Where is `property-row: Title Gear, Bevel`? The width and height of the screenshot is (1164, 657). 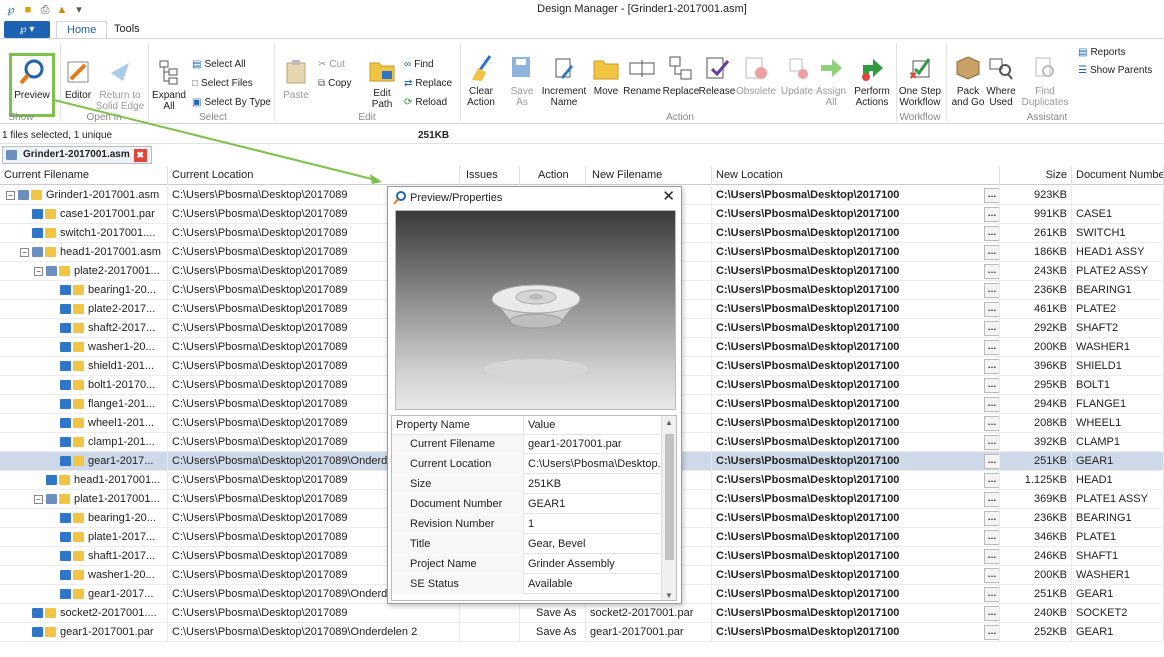
property-row: Title Gear, Bevel is located at coordinates (527, 544).